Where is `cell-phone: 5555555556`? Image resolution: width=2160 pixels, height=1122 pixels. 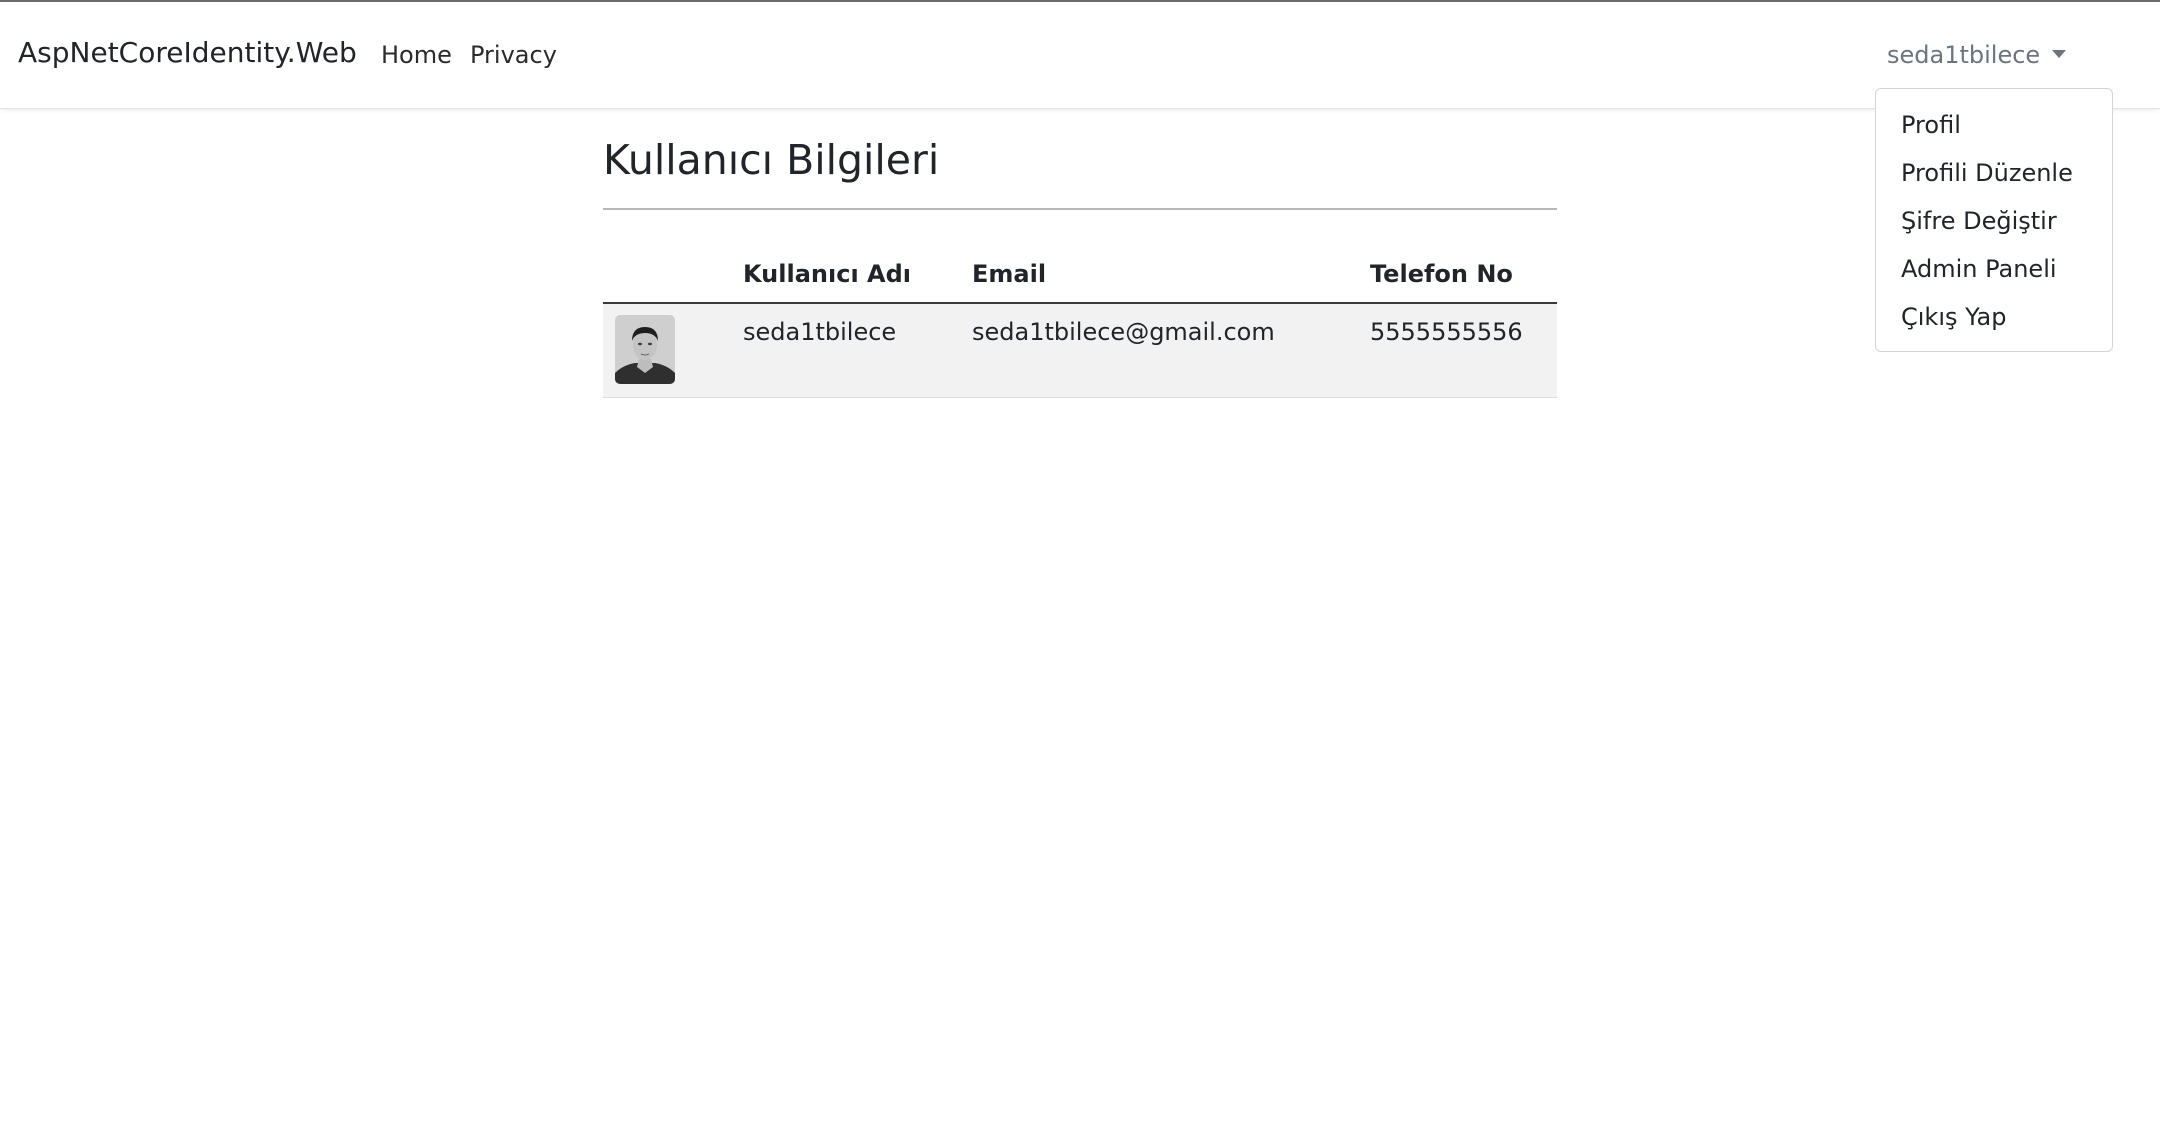
cell-phone: 5555555556 is located at coordinates (1457, 350).